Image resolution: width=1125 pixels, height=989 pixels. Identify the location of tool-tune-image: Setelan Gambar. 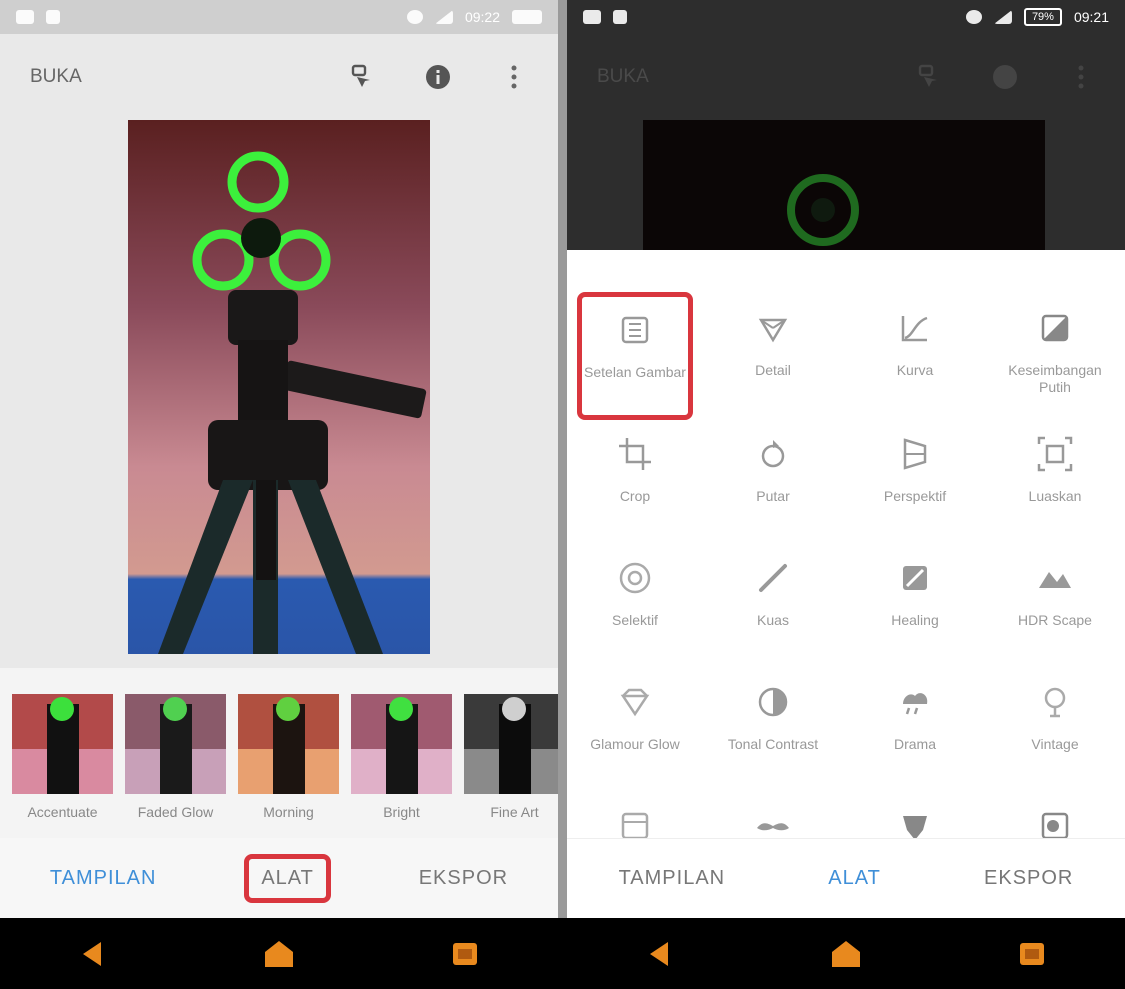
(635, 356).